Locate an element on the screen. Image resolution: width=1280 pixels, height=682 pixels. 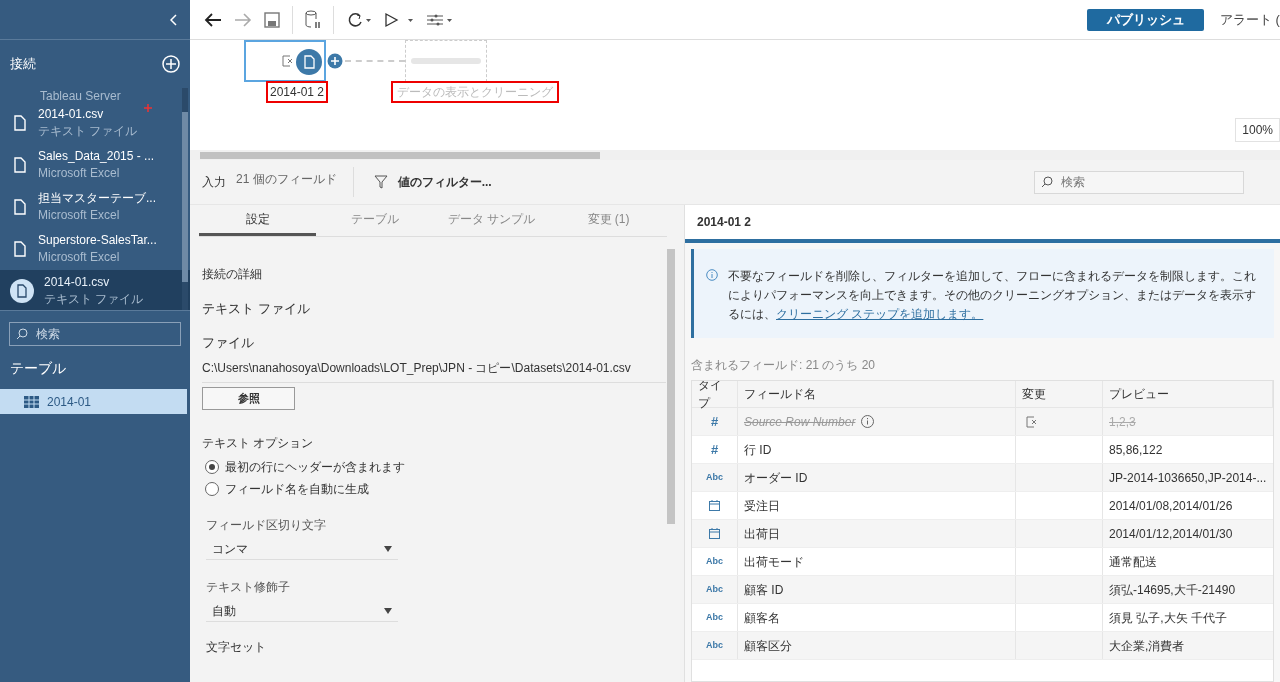
column-header: 変更 is located at coordinates (1059, 394).